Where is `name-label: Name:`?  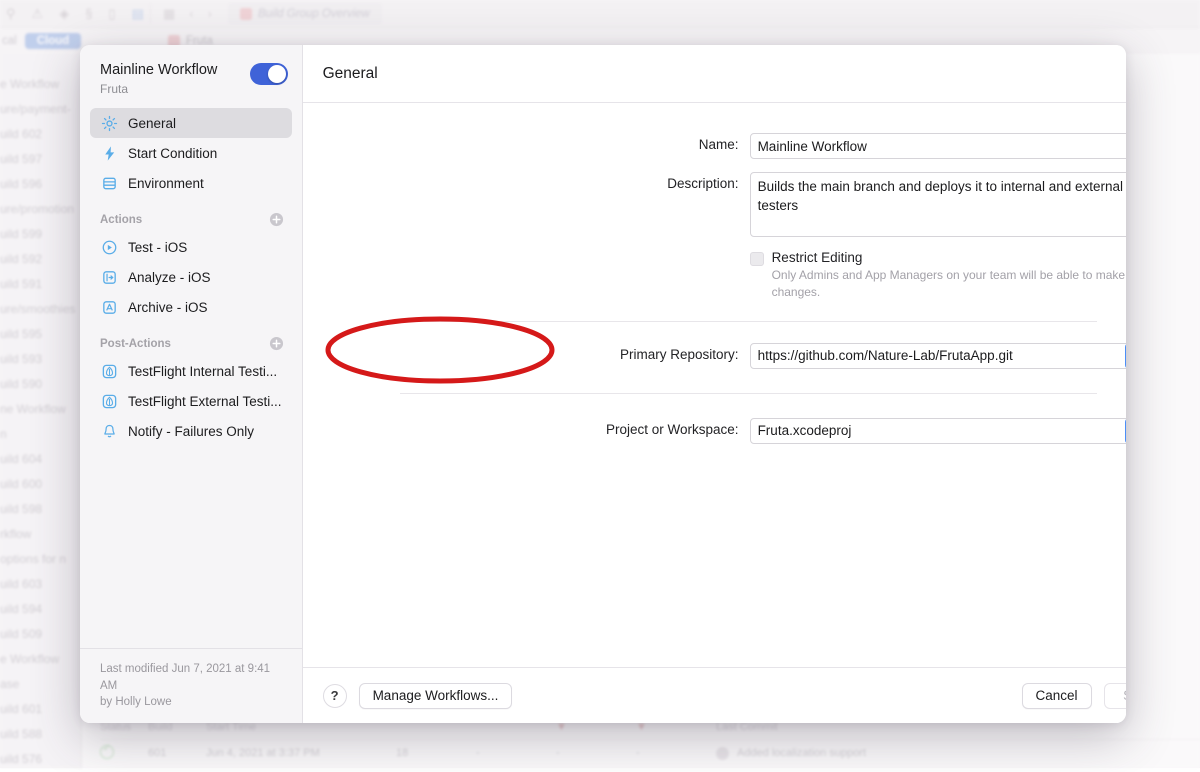
name-label: Name: is located at coordinates (526, 142).